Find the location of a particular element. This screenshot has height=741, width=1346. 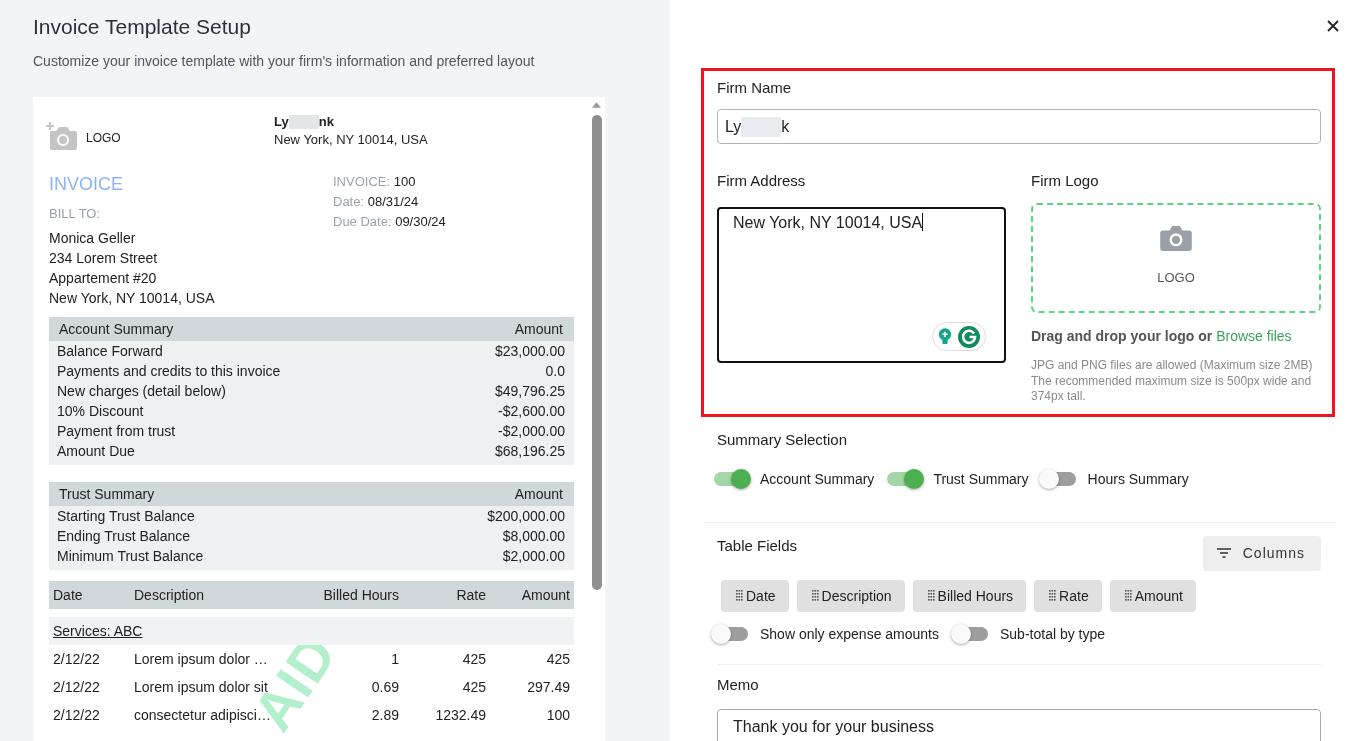

table-cell-text: 100 is located at coordinates (558, 715).